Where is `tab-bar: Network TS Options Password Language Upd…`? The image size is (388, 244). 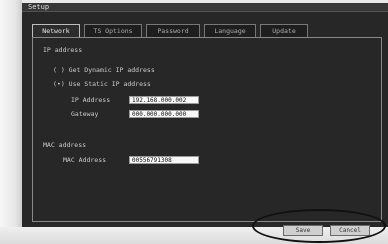
tab-bar: Network TS Options Password Language Upd… is located at coordinates (177, 31).